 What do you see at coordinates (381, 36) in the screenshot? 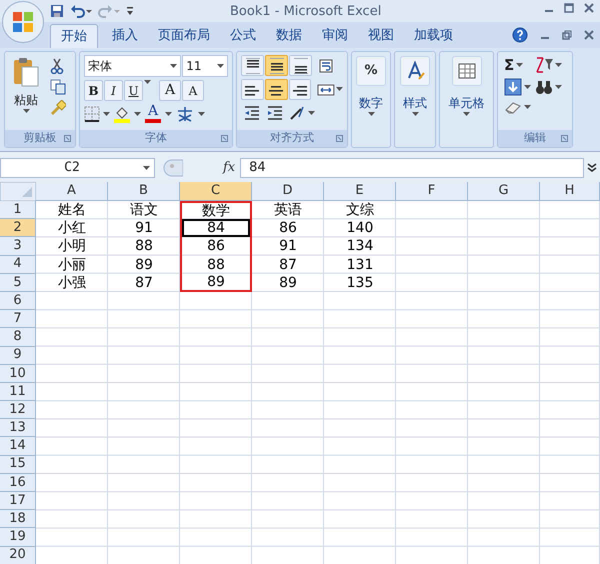
I see `ribbon-tab: 视图` at bounding box center [381, 36].